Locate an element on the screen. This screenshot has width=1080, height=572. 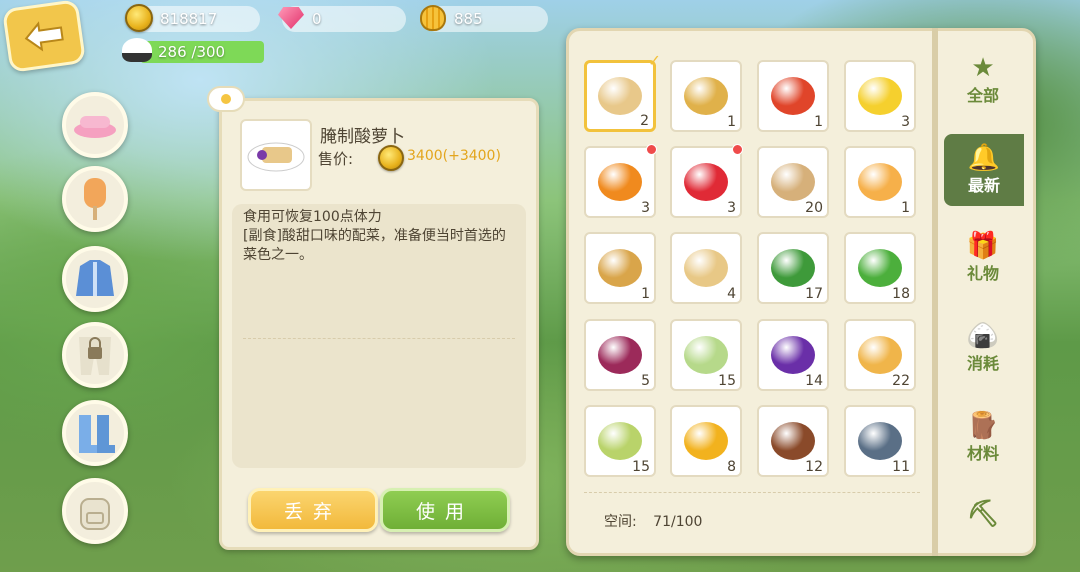
gem-counter: 0 is located at coordinates (342, 19).